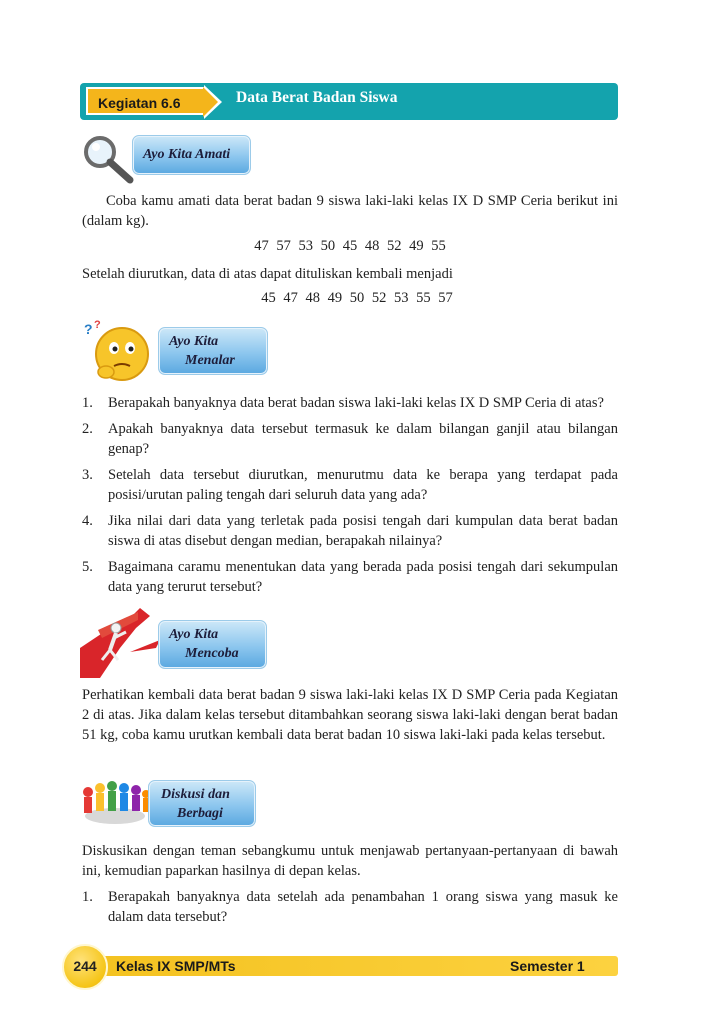  I want to click on section-label-mencoba: Ayo Kita Mencoba, so click(212, 644).